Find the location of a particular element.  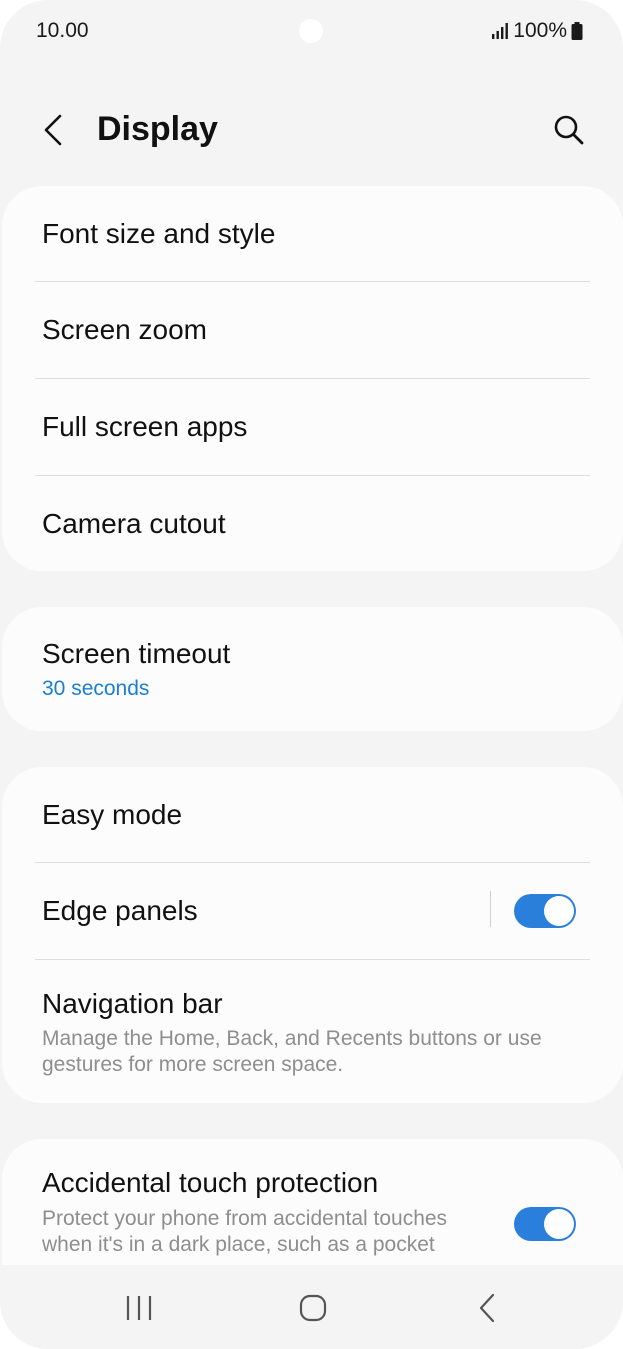

page-title: Display is located at coordinates (157, 129).